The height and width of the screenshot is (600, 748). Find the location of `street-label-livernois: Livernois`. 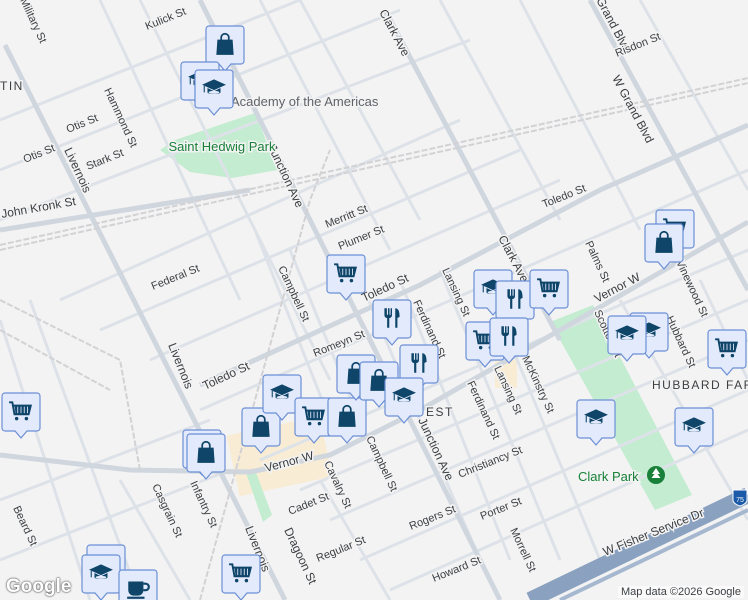

street-label-livernois: Livernois is located at coordinates (180, 366).